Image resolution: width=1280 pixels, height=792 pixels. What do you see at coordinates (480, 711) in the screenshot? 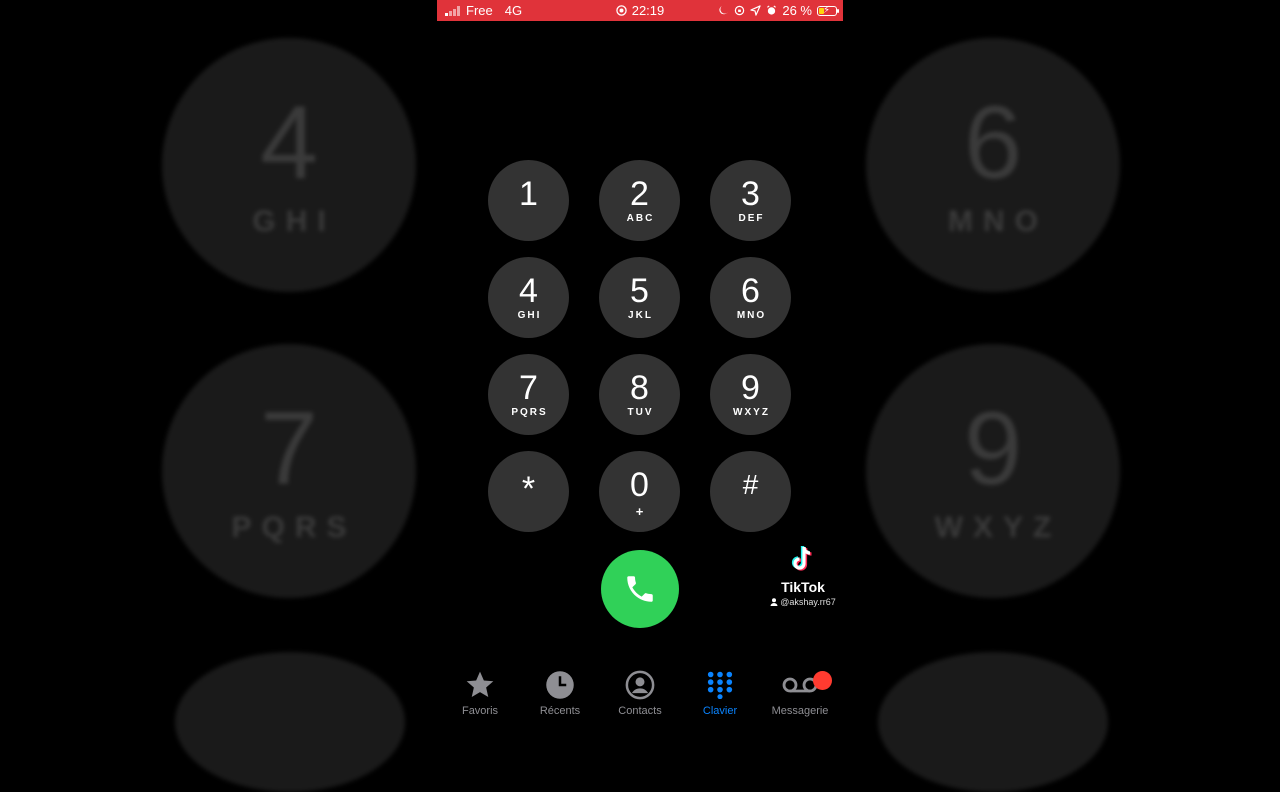
I see `tab-label: Favoris` at bounding box center [480, 711].